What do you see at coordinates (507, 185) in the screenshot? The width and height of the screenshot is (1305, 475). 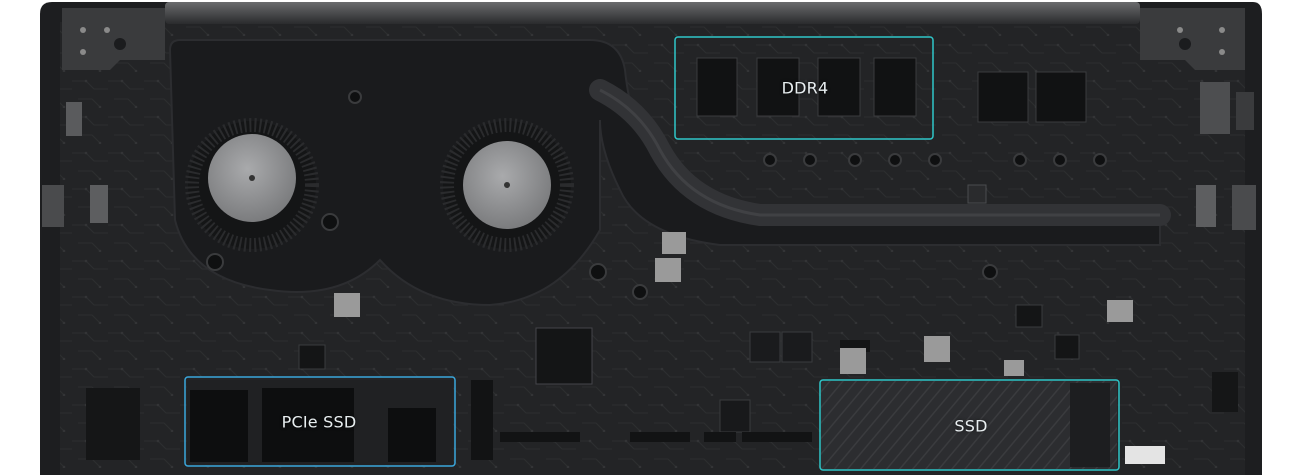 I see `right-fan` at bounding box center [507, 185].